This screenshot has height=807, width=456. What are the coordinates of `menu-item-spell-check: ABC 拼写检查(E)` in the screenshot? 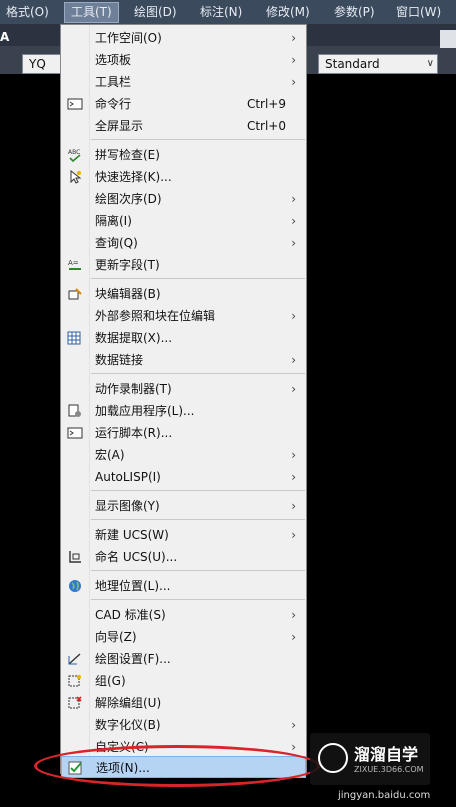 It's located at (183, 155).